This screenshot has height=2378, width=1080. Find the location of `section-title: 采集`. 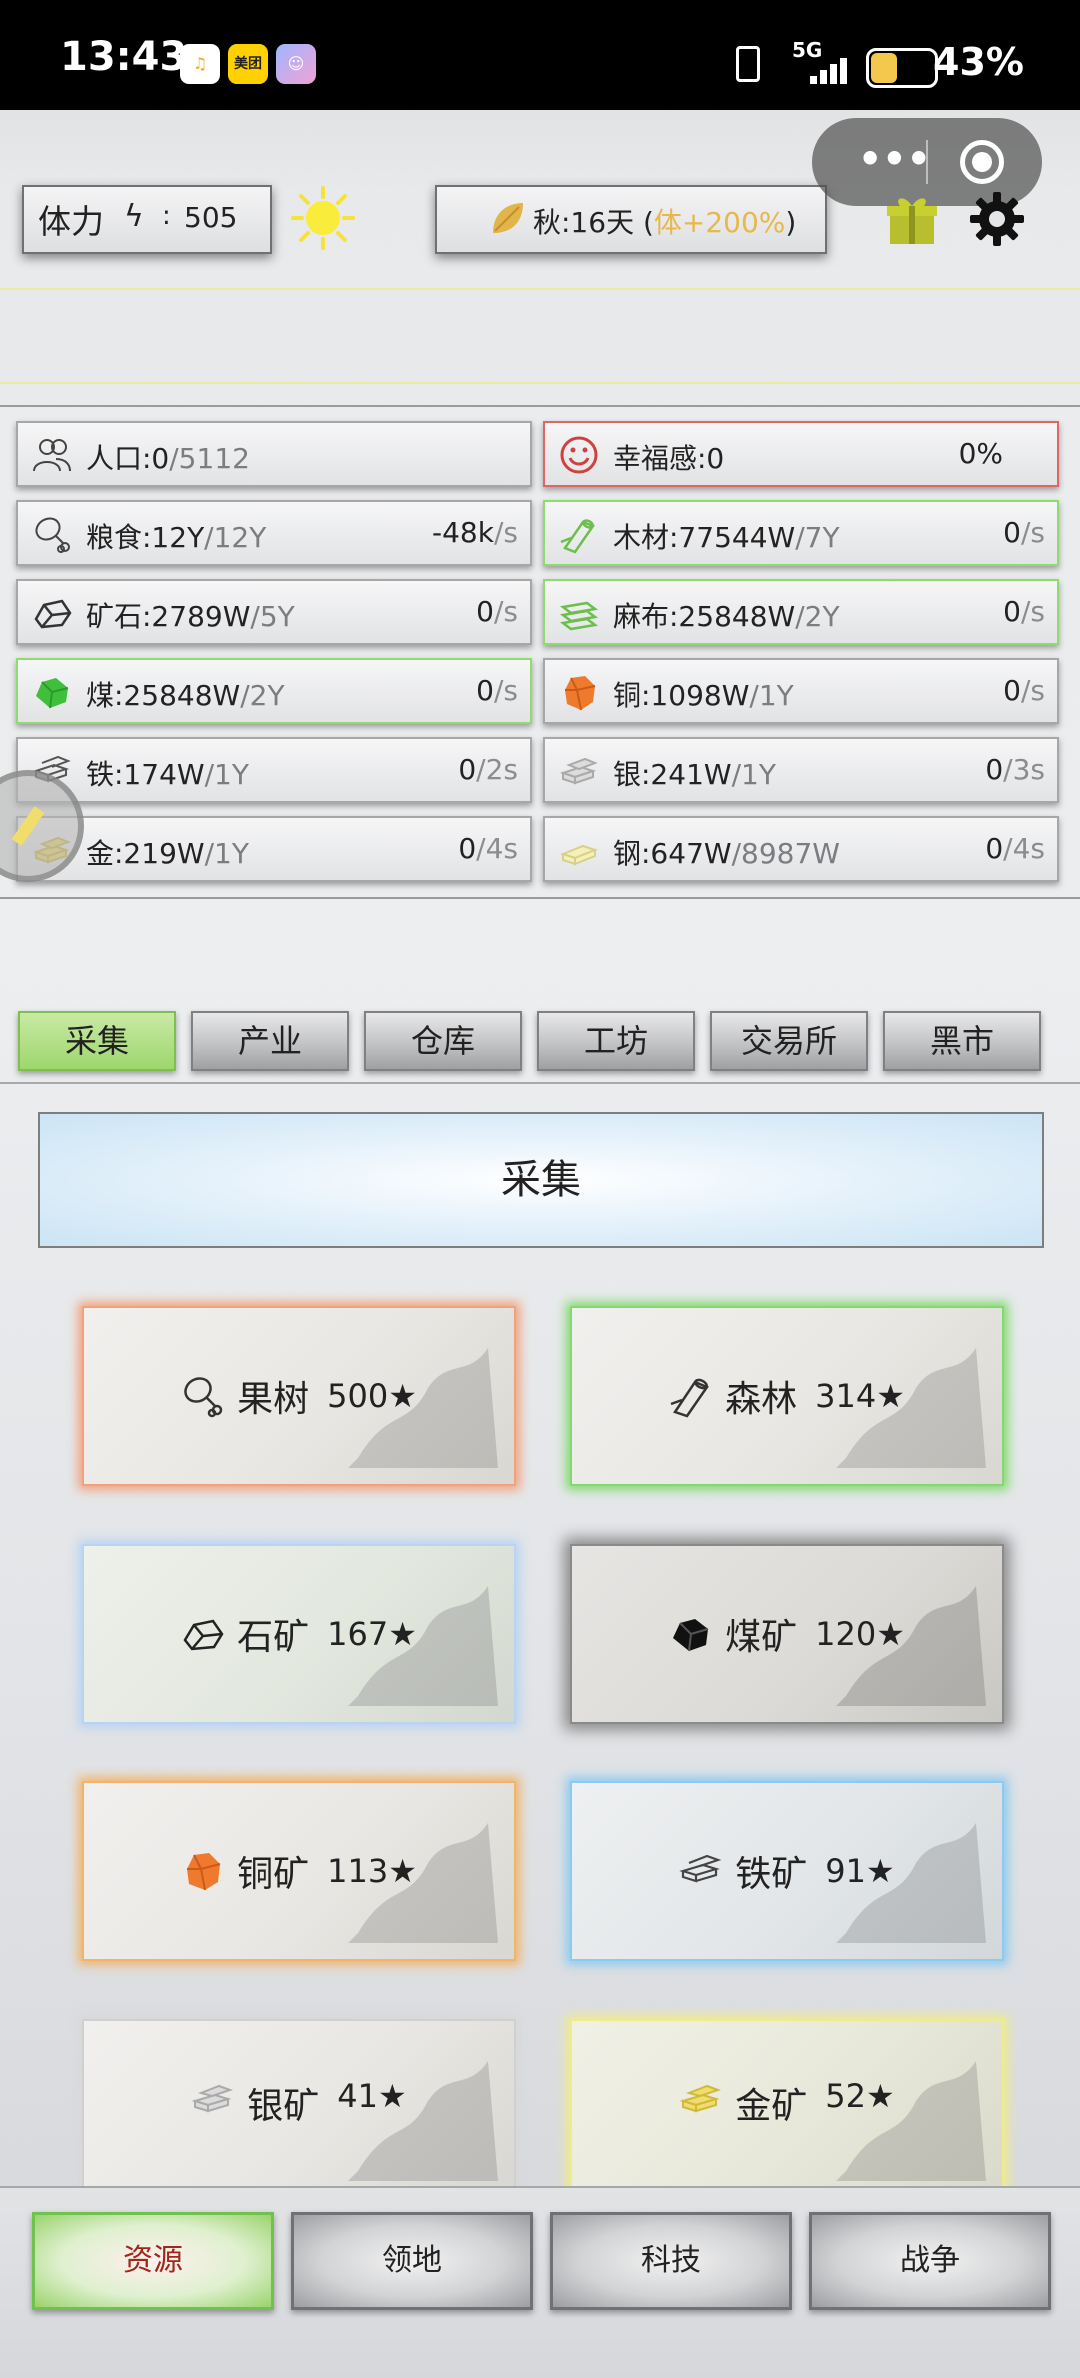

section-title: 采集 is located at coordinates (541, 1180).